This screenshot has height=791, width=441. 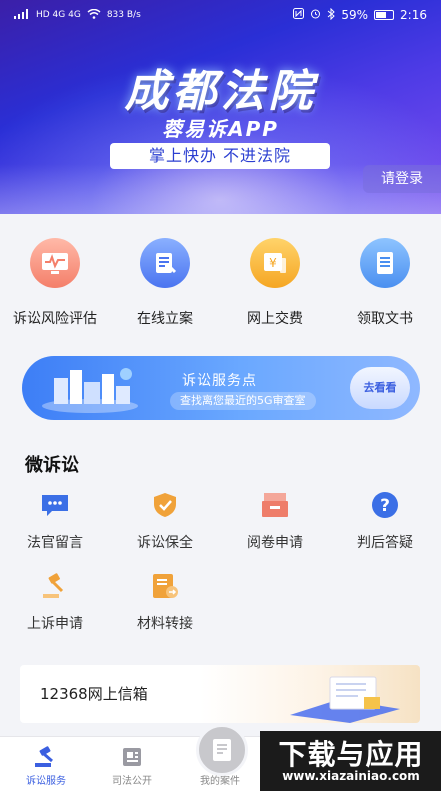 What do you see at coordinates (55, 624) in the screenshot?
I see `grid-label: 上诉申请` at bounding box center [55, 624].